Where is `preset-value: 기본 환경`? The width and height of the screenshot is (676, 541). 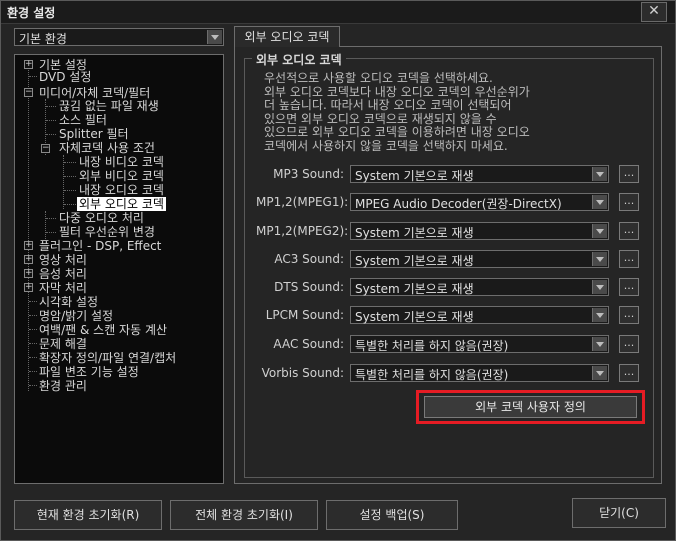
preset-value: 기본 환경 is located at coordinates (43, 39).